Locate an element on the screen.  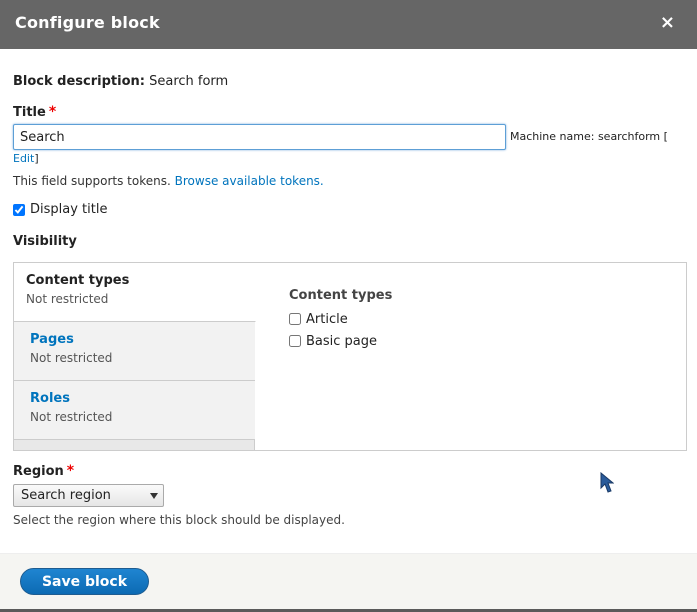
machine-name: Machine name: searchform [ is located at coordinates (589, 136).